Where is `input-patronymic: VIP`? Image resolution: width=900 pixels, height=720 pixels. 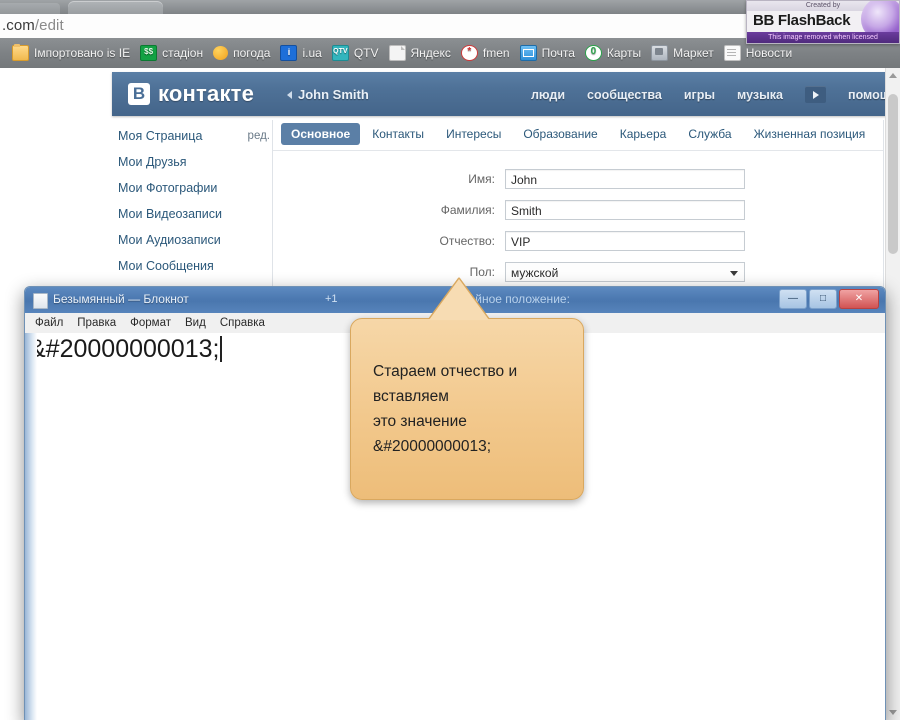 input-patronymic: VIP is located at coordinates (625, 240).